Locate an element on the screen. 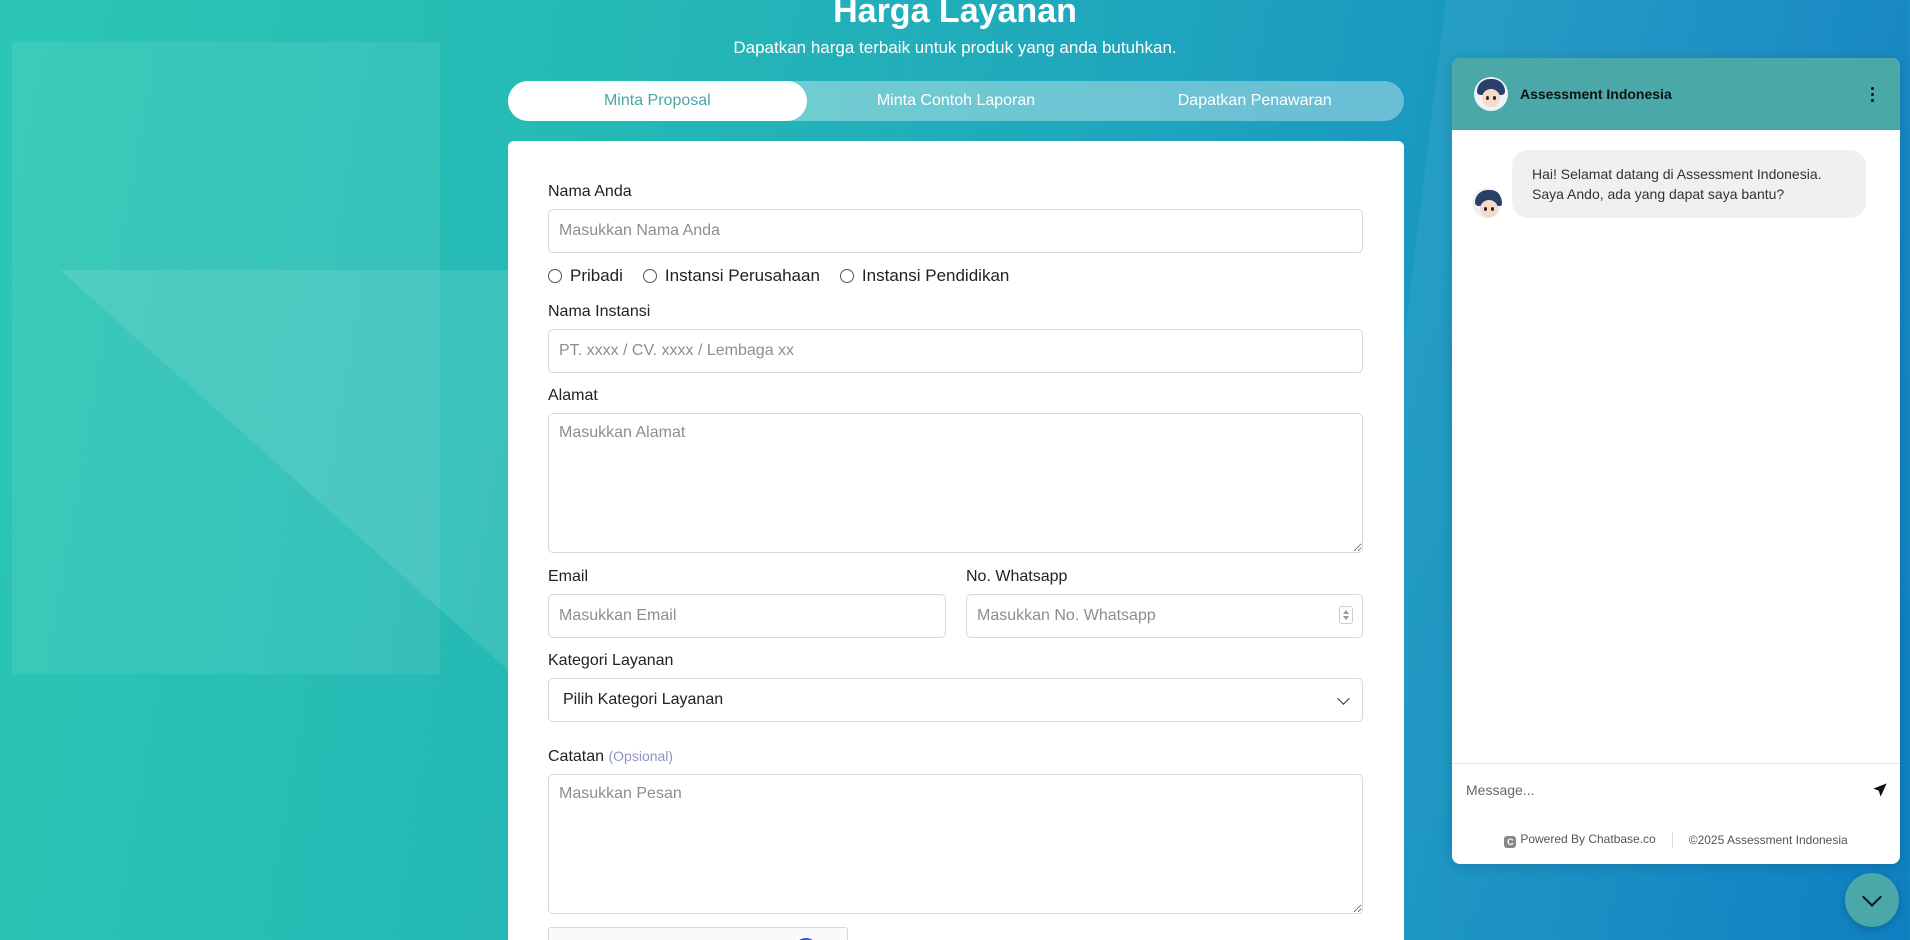  chat-message-input is located at coordinates (1668, 789).